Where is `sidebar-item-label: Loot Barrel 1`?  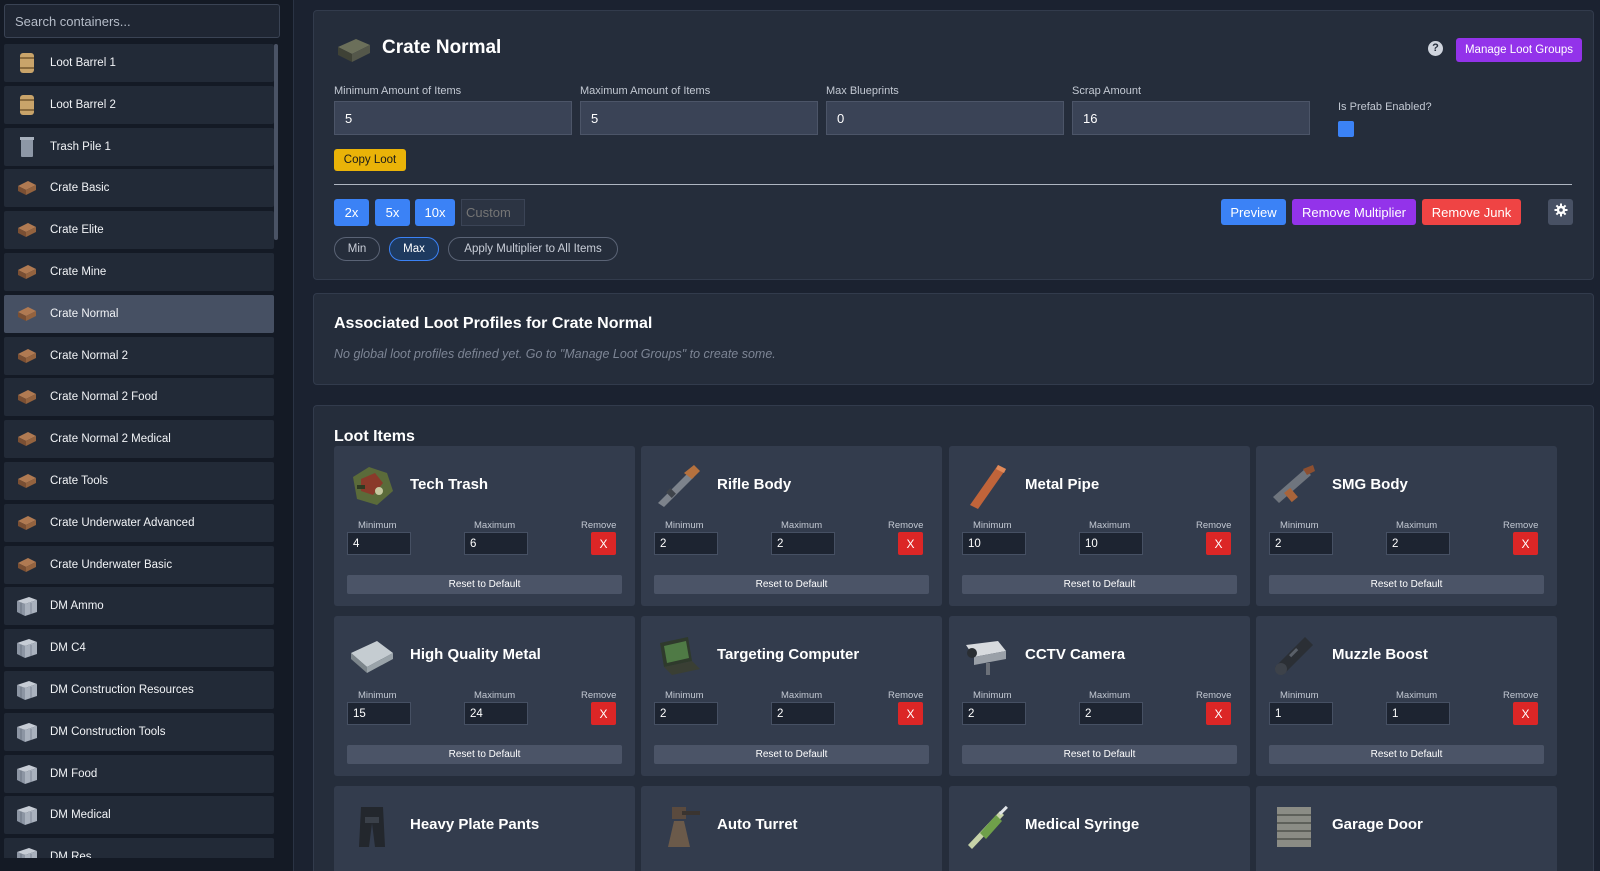 sidebar-item-label: Loot Barrel 1 is located at coordinates (83, 63).